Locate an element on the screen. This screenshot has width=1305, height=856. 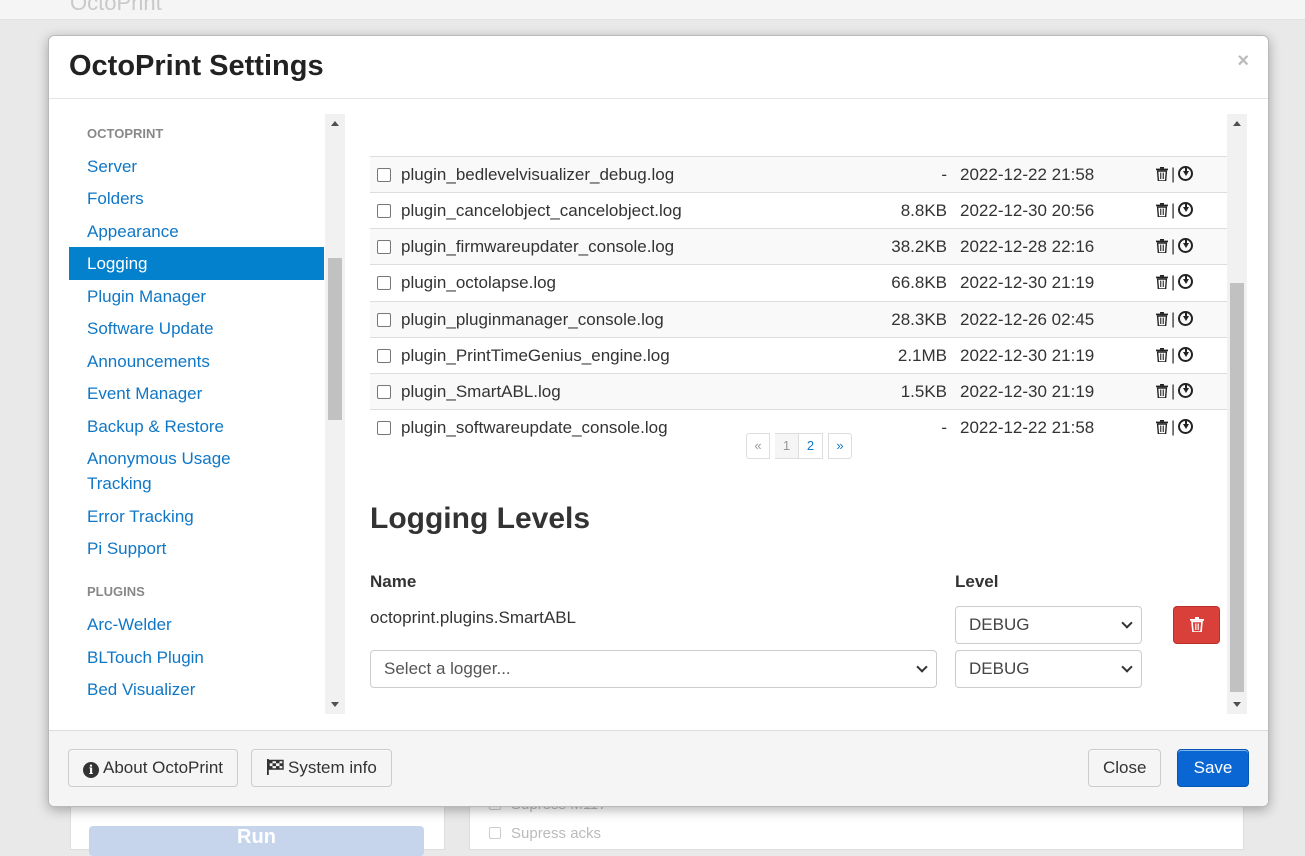
background-brand: OctoPrint is located at coordinates (116, 7).